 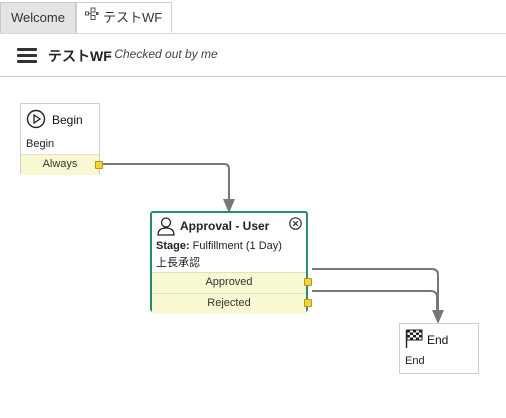 What do you see at coordinates (295, 226) in the screenshot?
I see `close-circle-icon` at bounding box center [295, 226].